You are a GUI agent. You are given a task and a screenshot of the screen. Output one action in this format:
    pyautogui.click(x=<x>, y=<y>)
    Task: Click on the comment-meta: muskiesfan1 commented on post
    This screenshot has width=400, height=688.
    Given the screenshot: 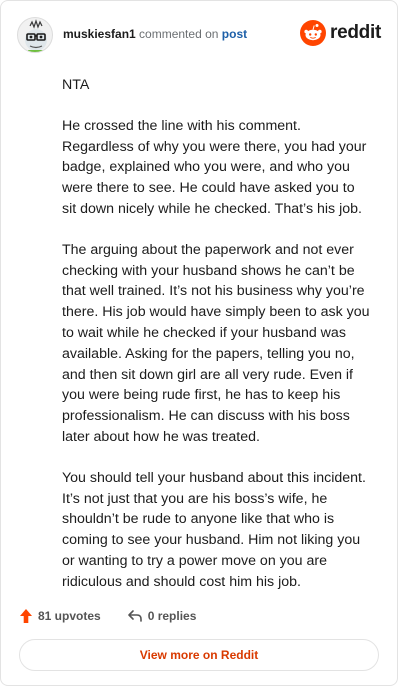 What is the action you would take?
    pyautogui.click(x=155, y=34)
    